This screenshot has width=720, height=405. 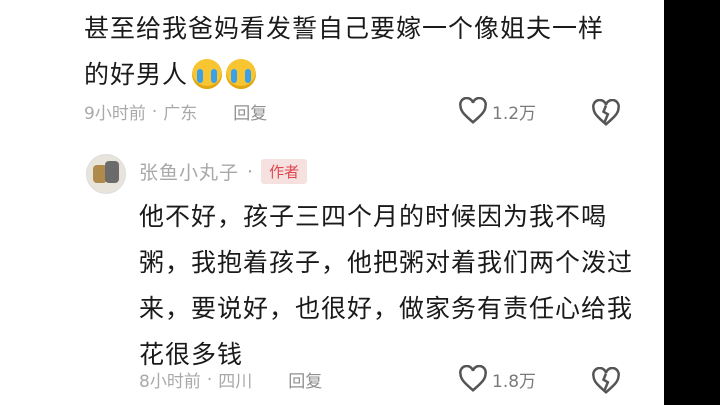 I want to click on comment-time: 9小时前, so click(x=115, y=114).